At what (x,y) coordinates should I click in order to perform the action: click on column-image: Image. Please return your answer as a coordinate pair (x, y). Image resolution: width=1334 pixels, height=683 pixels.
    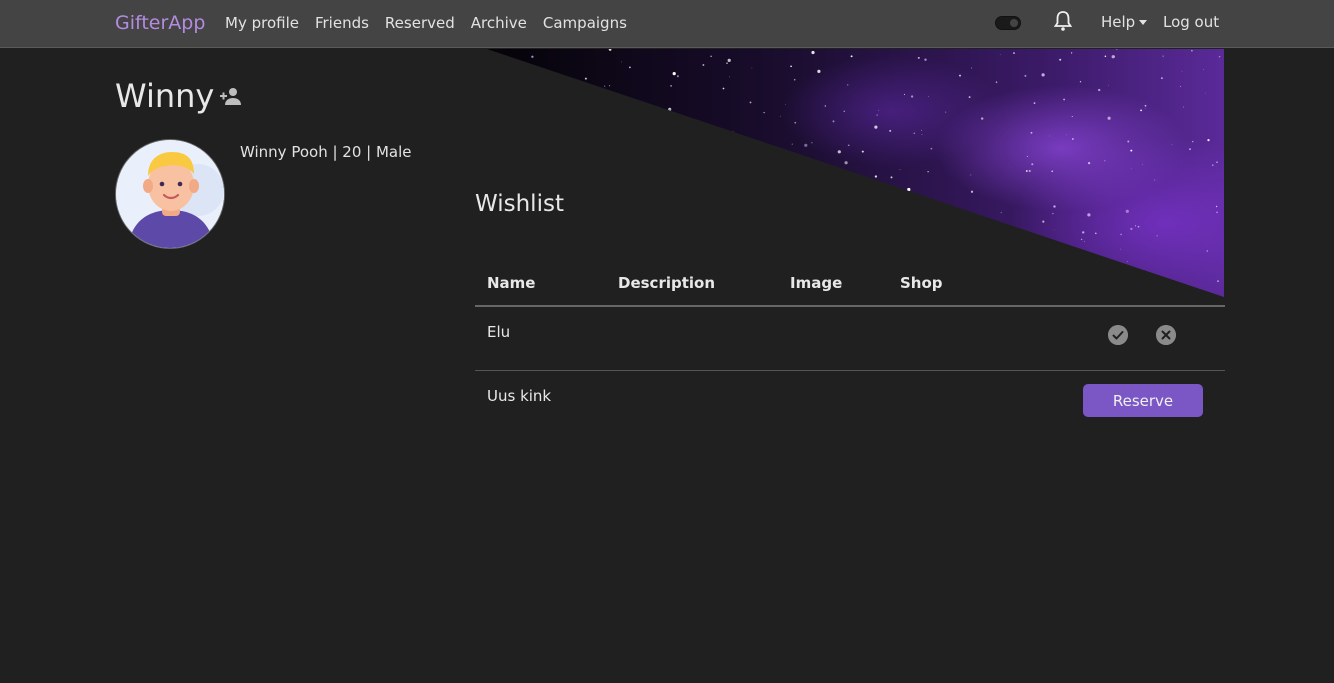
    Looking at the image, I should click on (816, 283).